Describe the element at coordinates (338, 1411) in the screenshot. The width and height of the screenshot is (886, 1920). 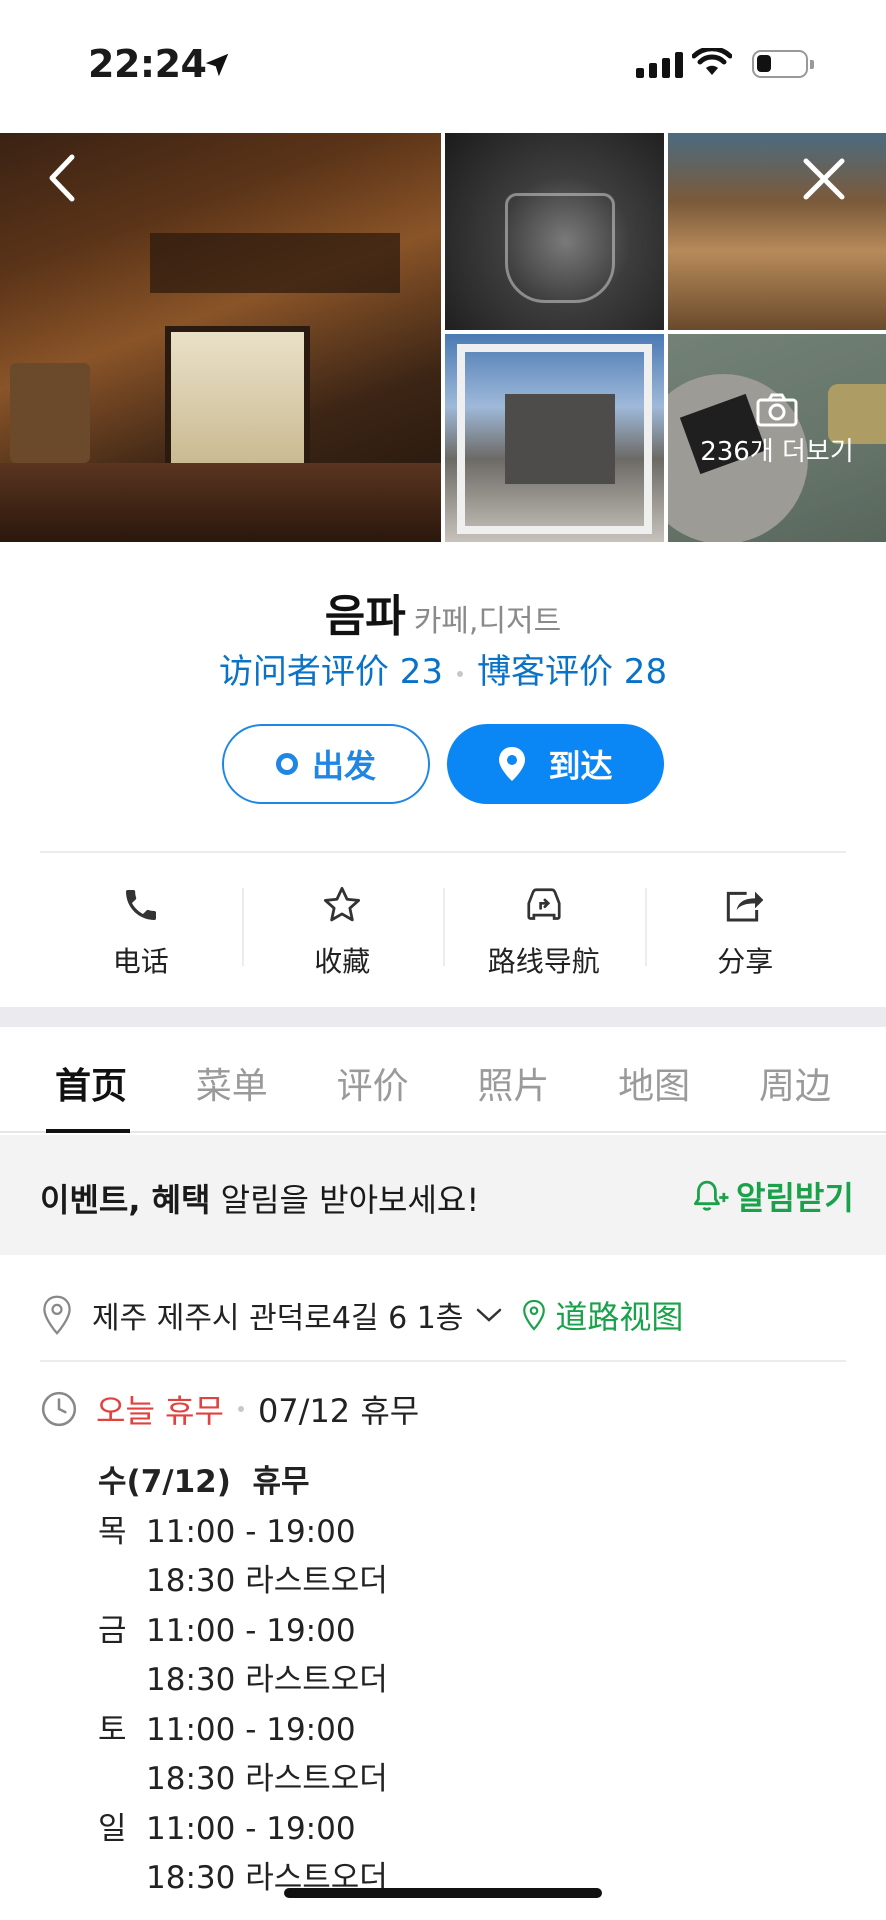
I see `today-date: 07/12 휴무` at that location.